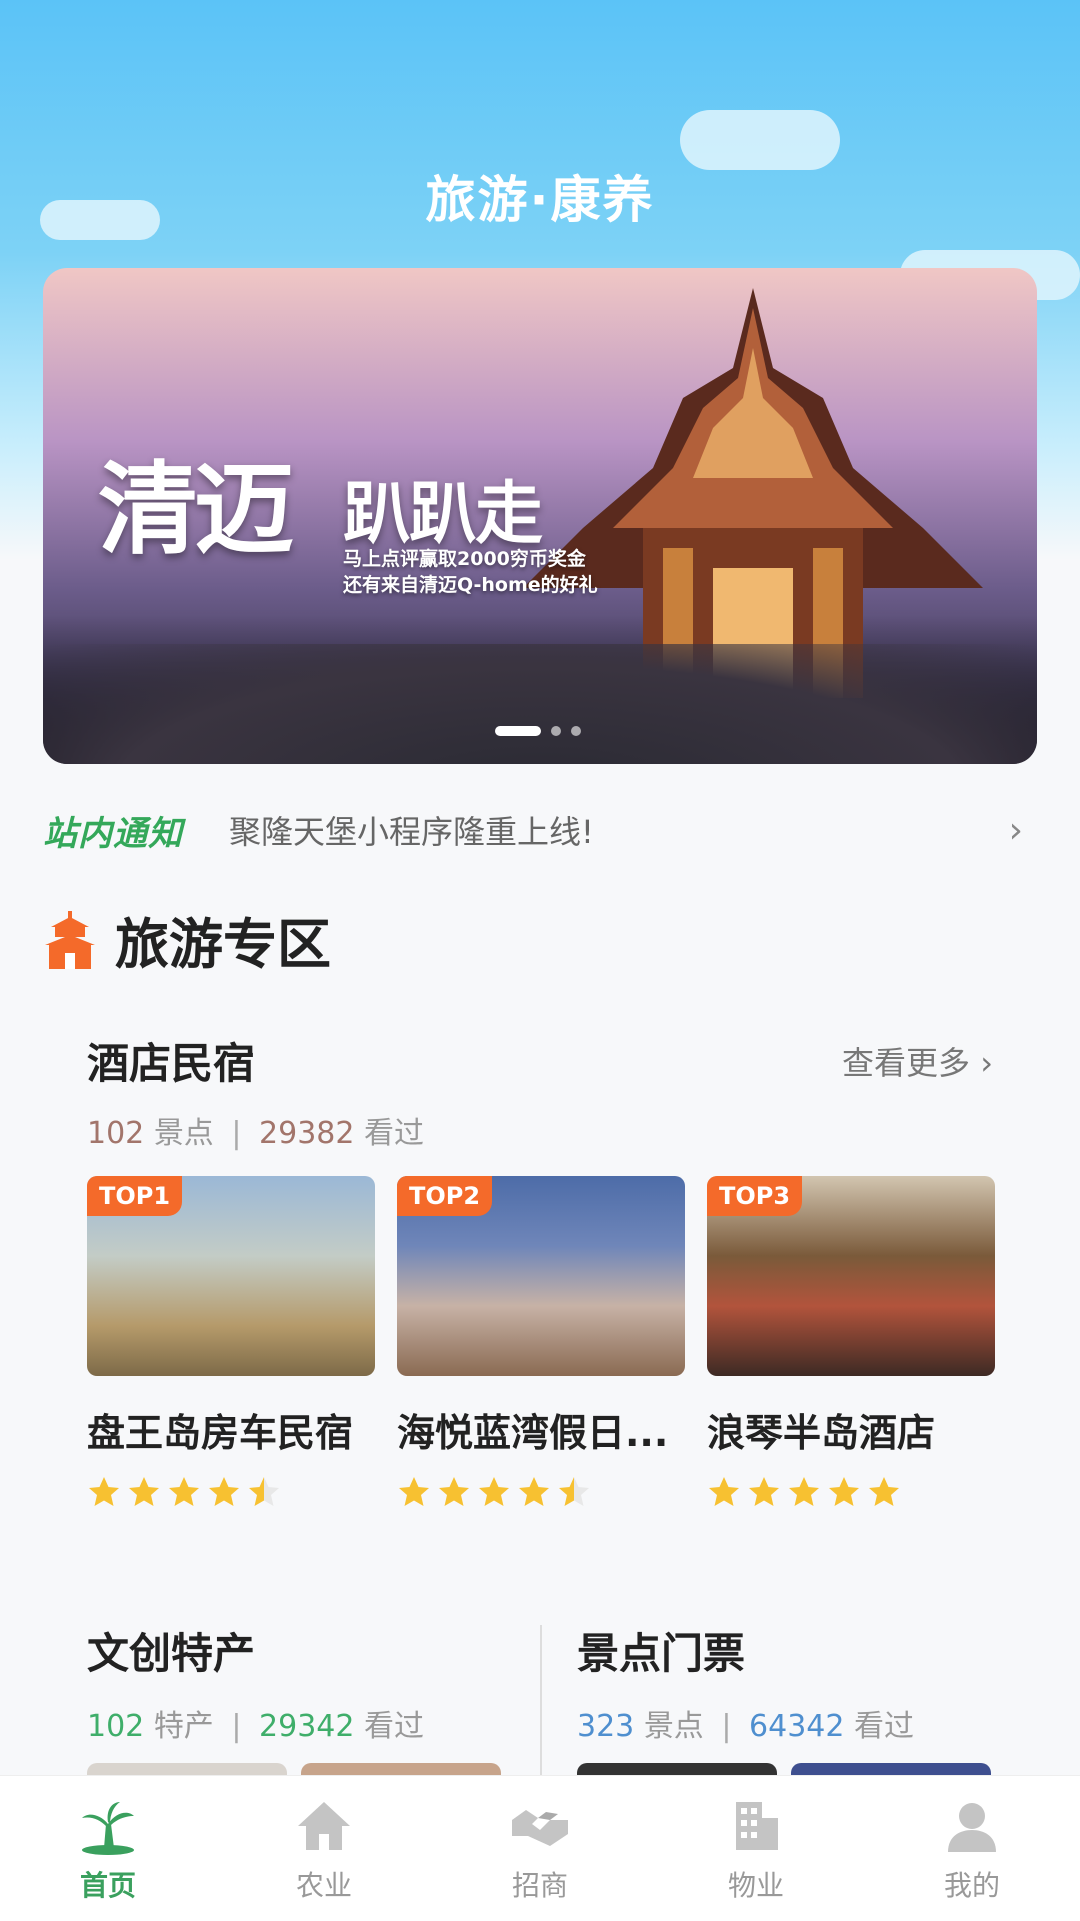 The width and height of the screenshot is (1080, 1921). What do you see at coordinates (307, 1726) in the screenshot?
I see `stat-views: 29342` at bounding box center [307, 1726].